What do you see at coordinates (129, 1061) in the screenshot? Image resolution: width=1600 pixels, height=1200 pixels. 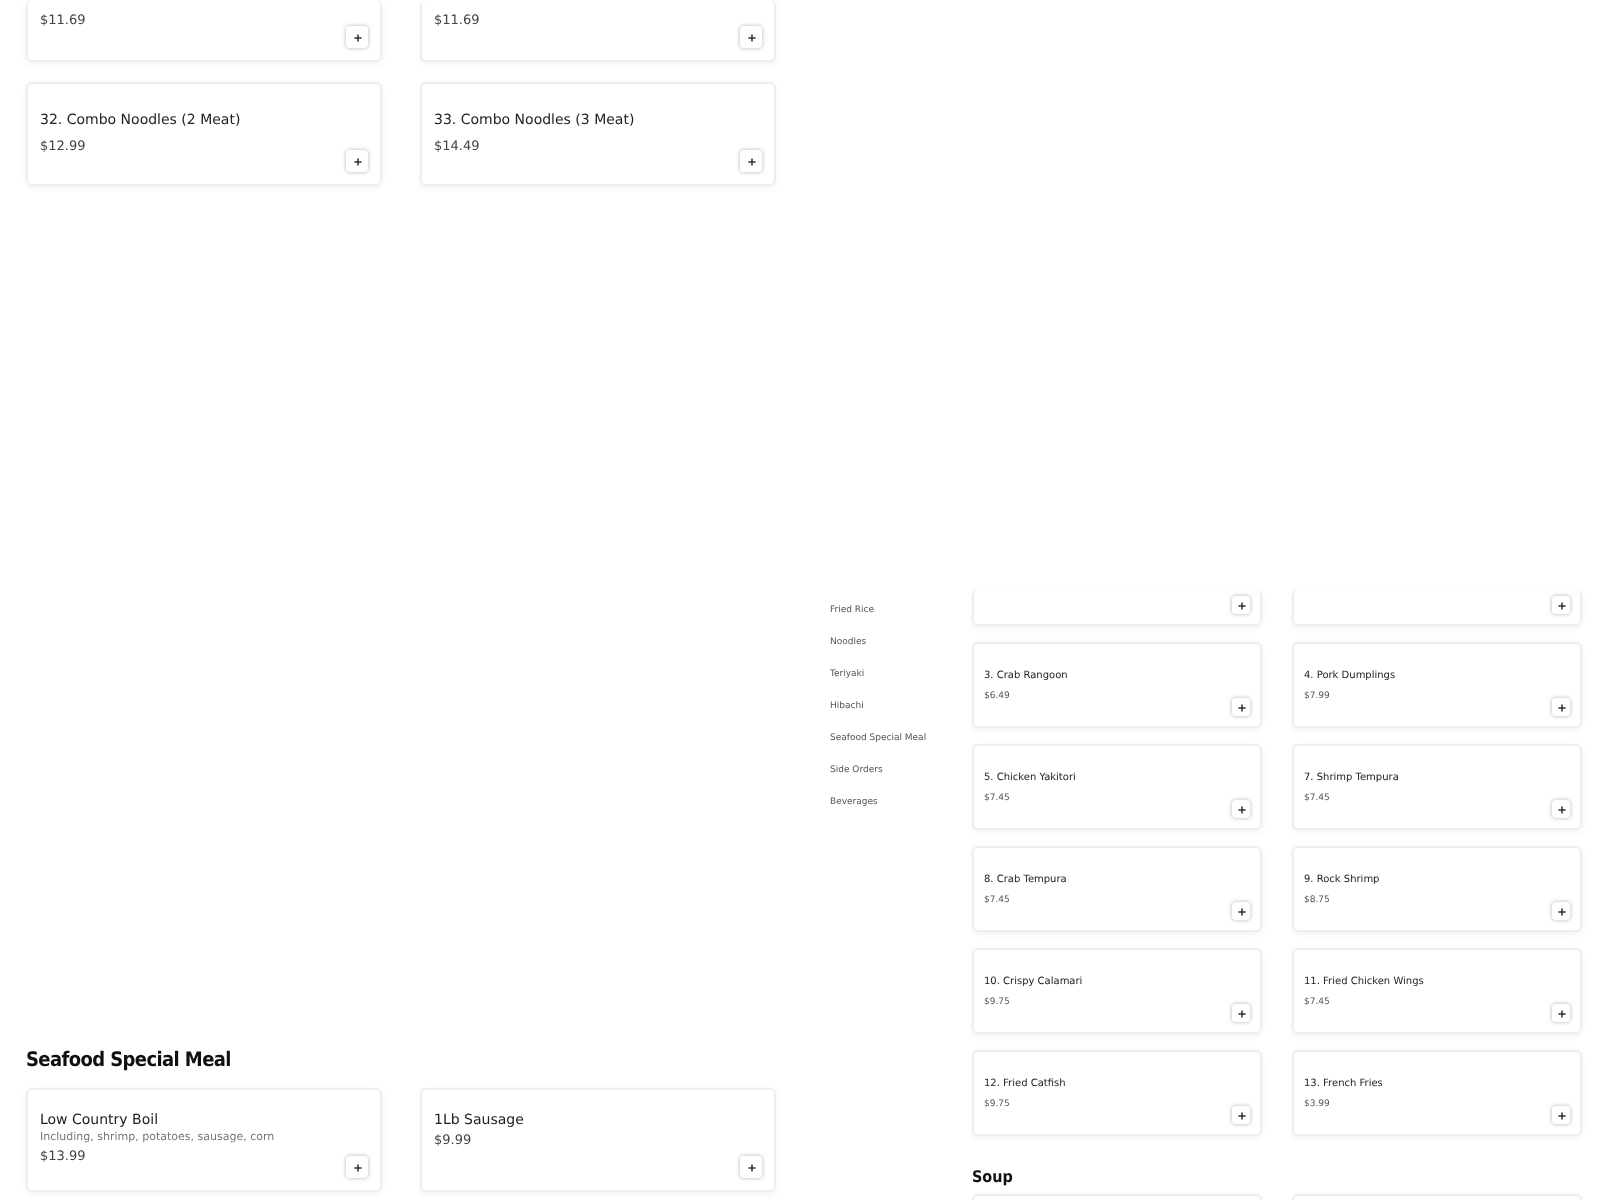 I see `section-heading: Seafood Special Meal` at bounding box center [129, 1061].